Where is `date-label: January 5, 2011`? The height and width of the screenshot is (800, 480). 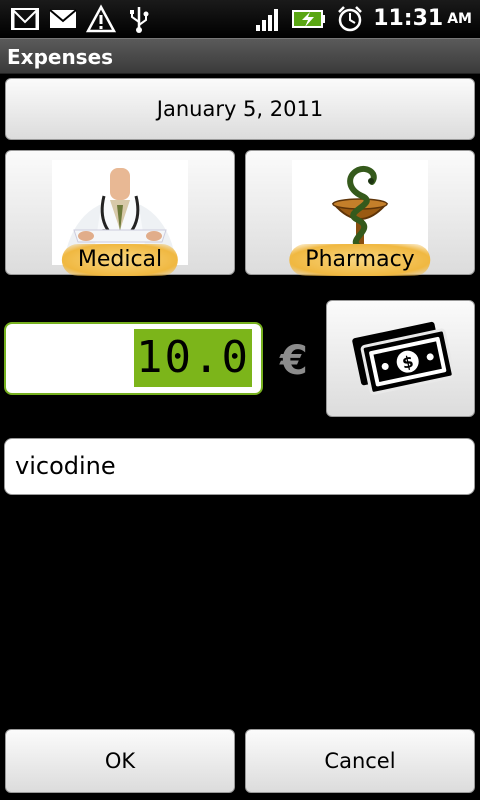
date-label: January 5, 2011 is located at coordinates (240, 109).